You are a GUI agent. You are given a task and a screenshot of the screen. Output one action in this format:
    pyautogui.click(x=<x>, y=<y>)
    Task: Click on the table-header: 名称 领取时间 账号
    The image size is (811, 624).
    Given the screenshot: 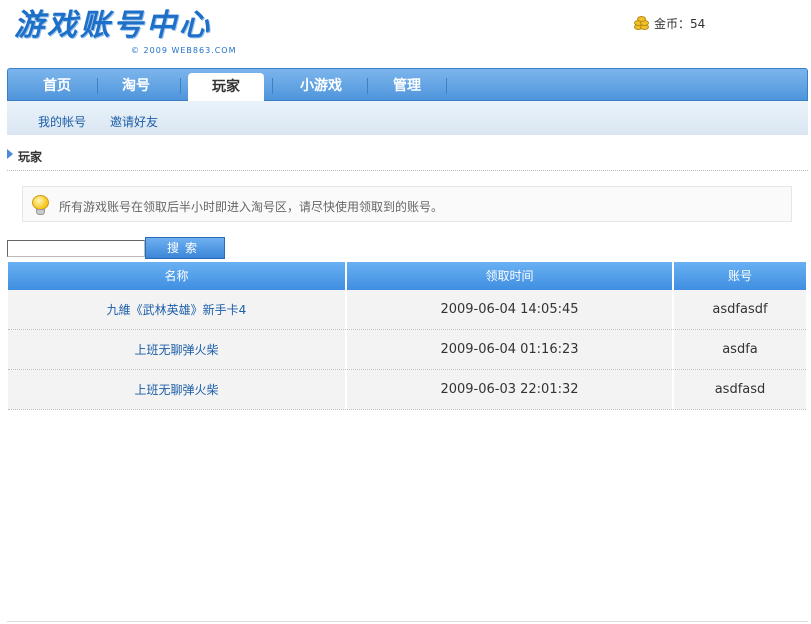 What is the action you would take?
    pyautogui.click(x=407, y=276)
    